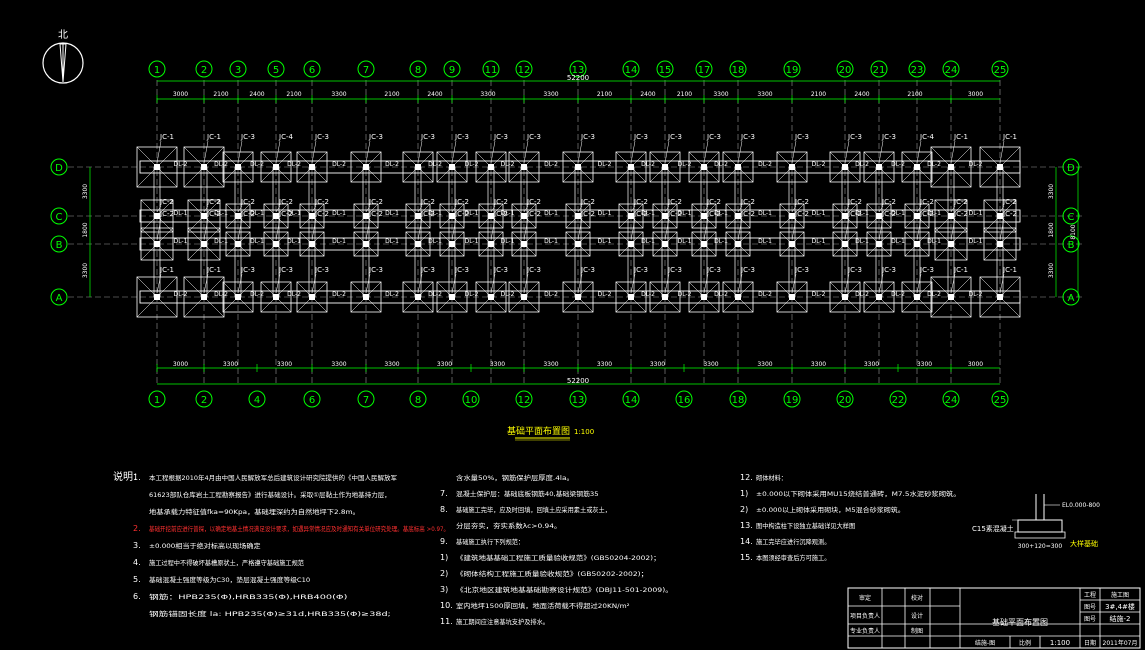  I want to click on axis-label: 24, so click(951, 400).